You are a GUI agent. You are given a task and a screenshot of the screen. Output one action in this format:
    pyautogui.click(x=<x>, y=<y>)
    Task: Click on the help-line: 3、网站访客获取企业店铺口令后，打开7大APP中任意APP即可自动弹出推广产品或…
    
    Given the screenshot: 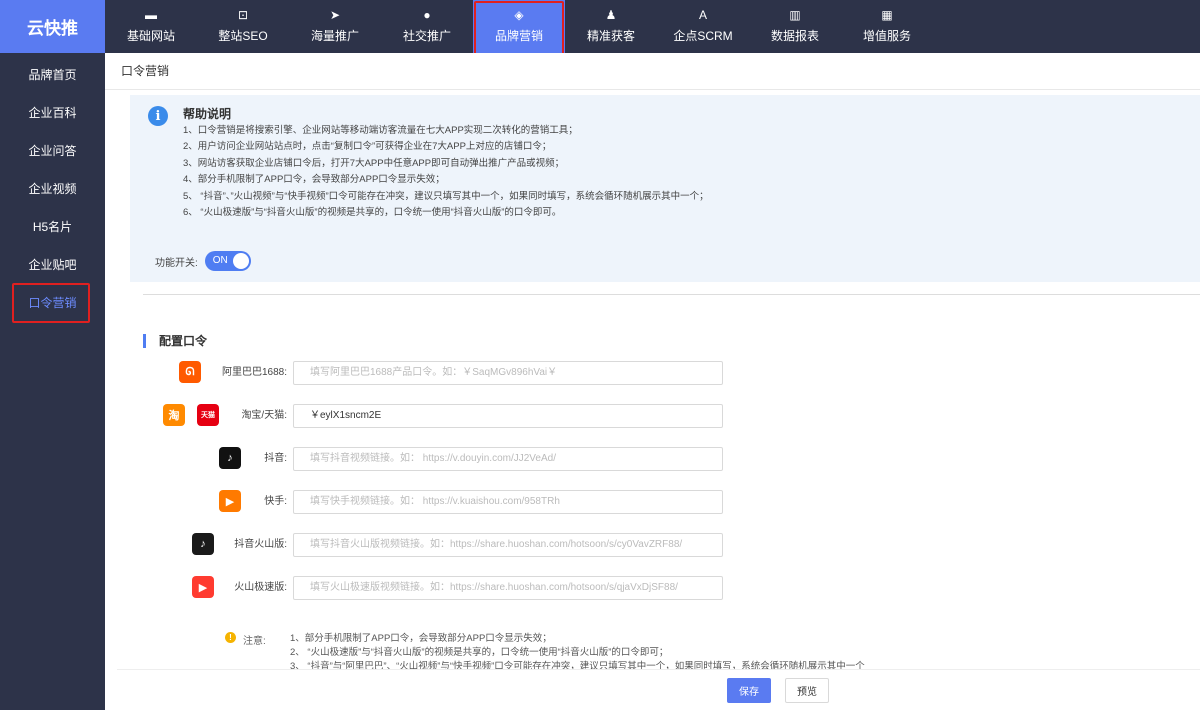 What is the action you would take?
    pyautogui.click(x=374, y=163)
    